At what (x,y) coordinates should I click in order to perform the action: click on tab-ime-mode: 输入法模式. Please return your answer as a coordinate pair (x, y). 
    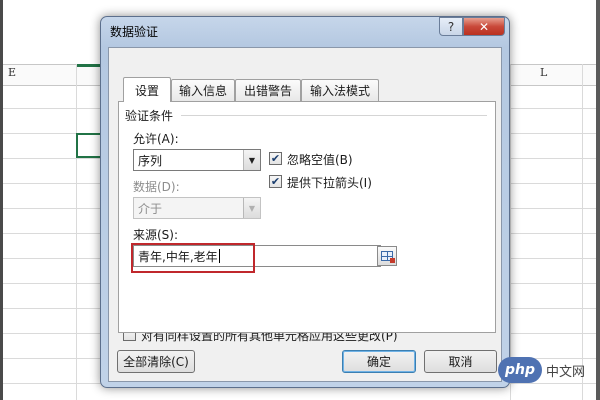
    Looking at the image, I should click on (340, 90).